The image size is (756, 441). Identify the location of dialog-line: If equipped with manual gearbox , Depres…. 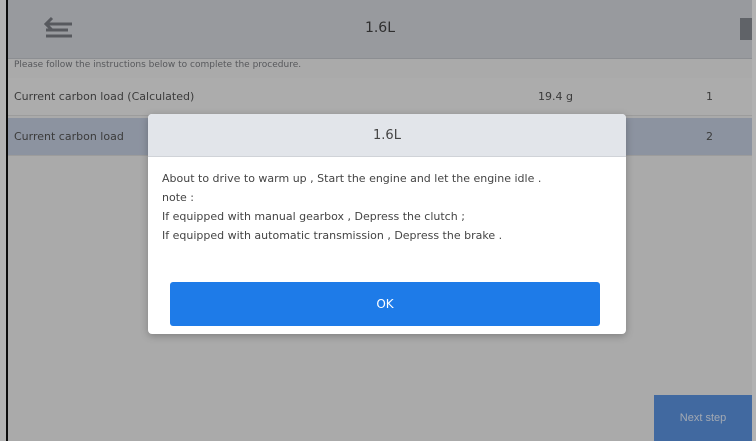
(313, 216).